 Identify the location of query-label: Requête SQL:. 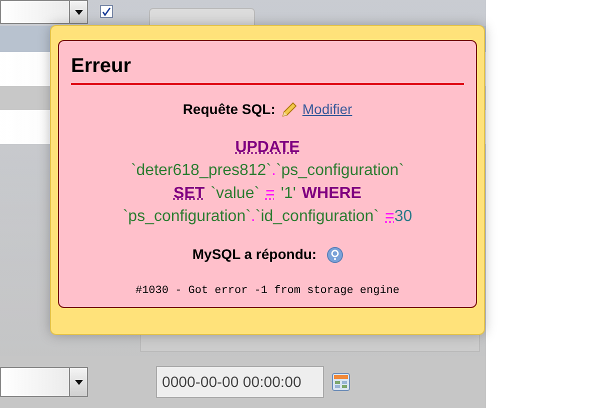
(229, 109).